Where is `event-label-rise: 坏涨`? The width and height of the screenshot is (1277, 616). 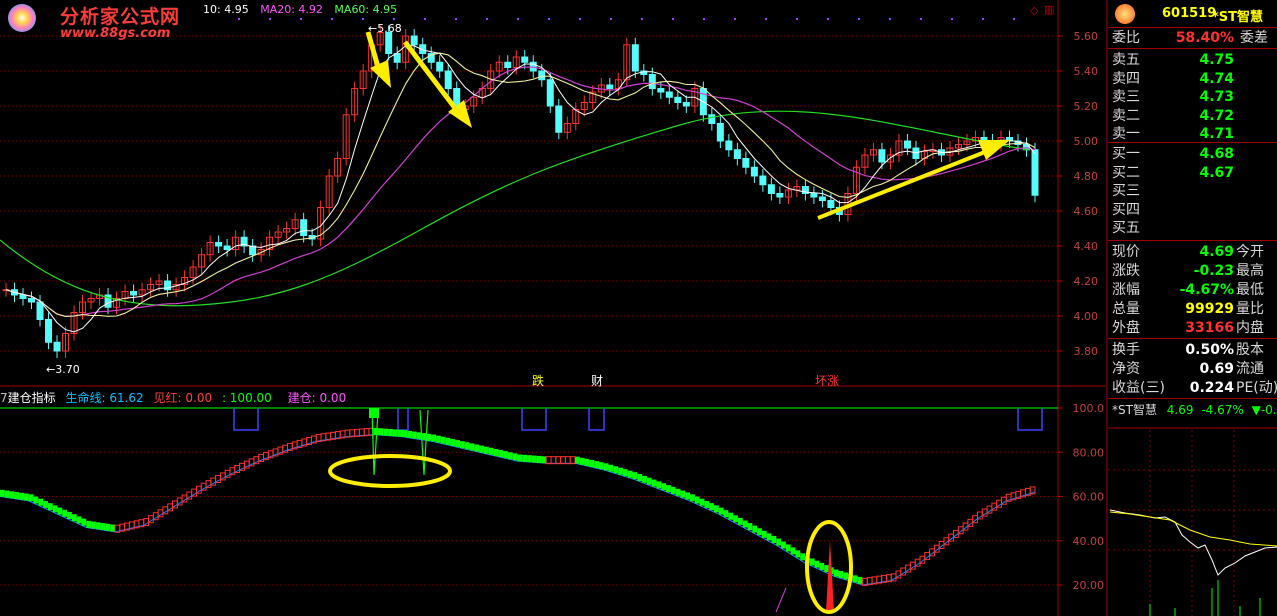 event-label-rise: 坏涨 is located at coordinates (827, 380).